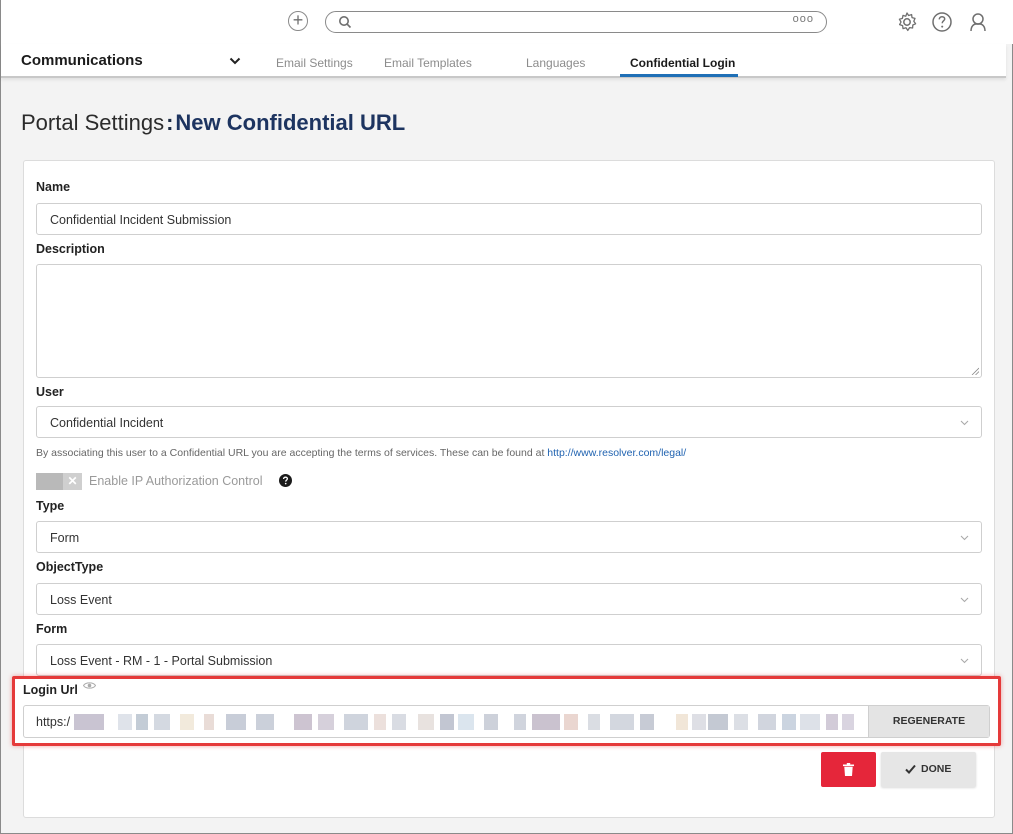 The height and width of the screenshot is (834, 1013). I want to click on name-label: Name, so click(53, 187).